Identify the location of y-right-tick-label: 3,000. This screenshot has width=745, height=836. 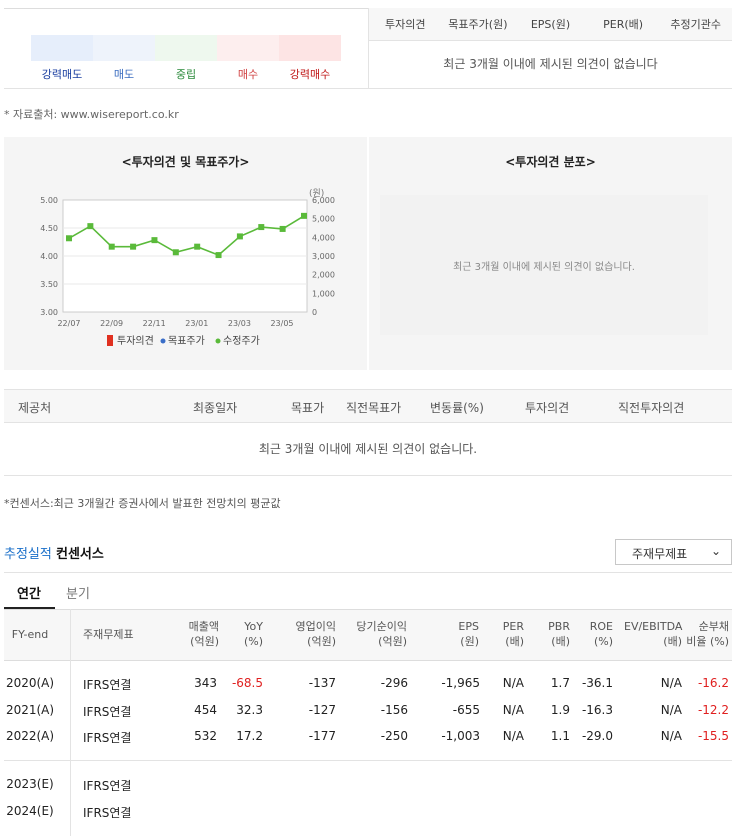
(323, 256).